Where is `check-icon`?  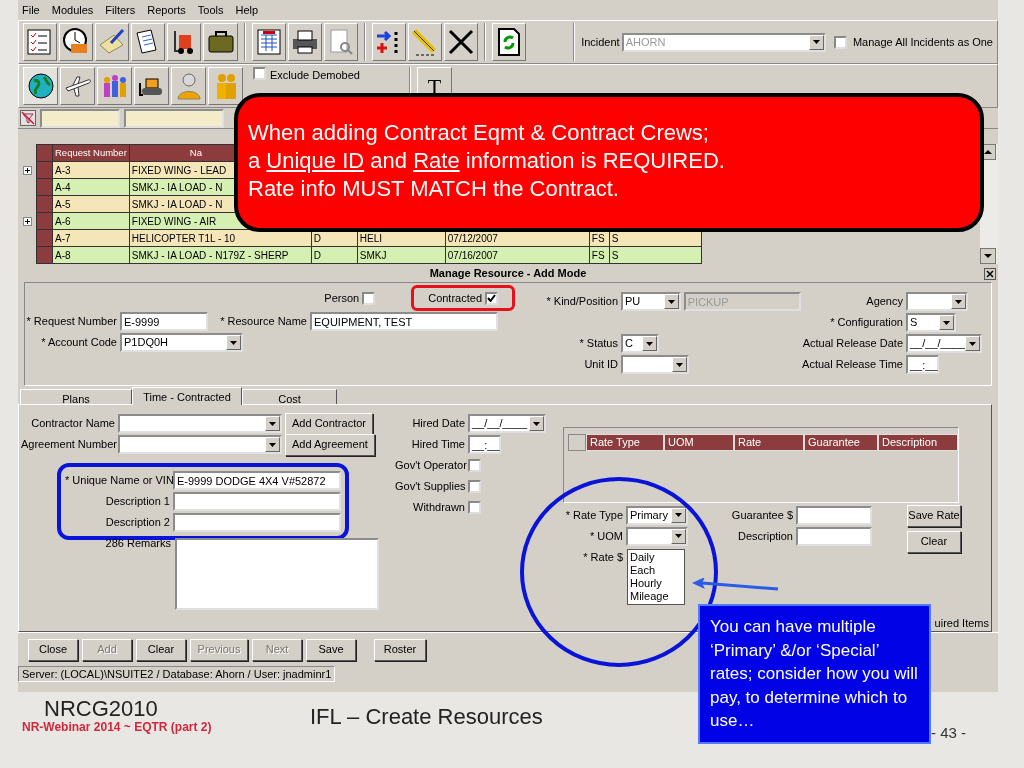
check-icon is located at coordinates (491, 298).